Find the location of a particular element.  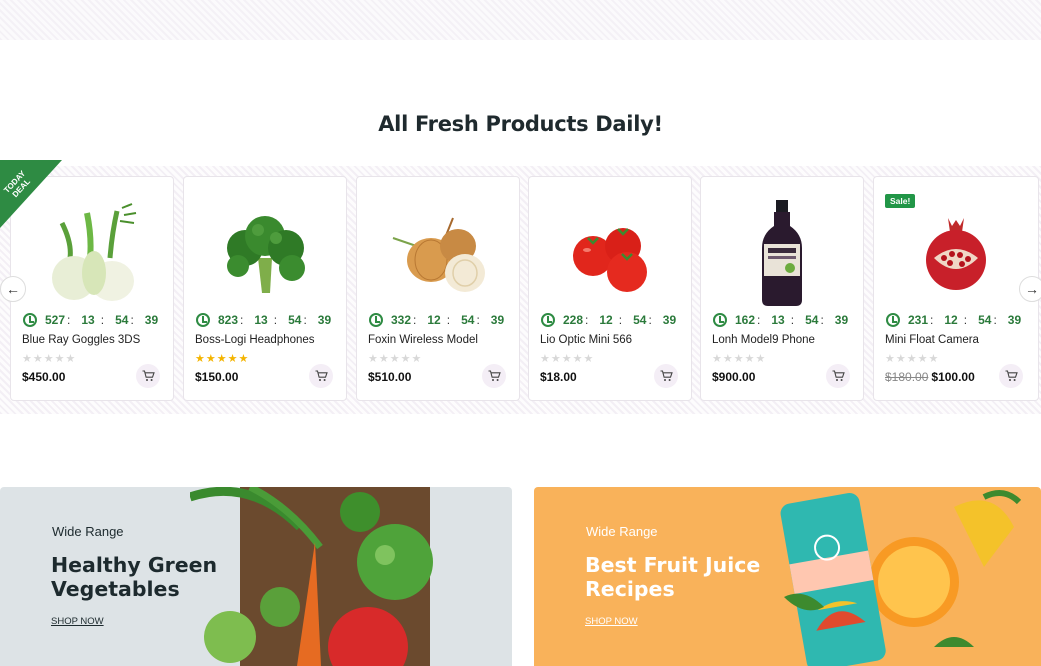

product-price: $180.00 $100.00 is located at coordinates (930, 377).